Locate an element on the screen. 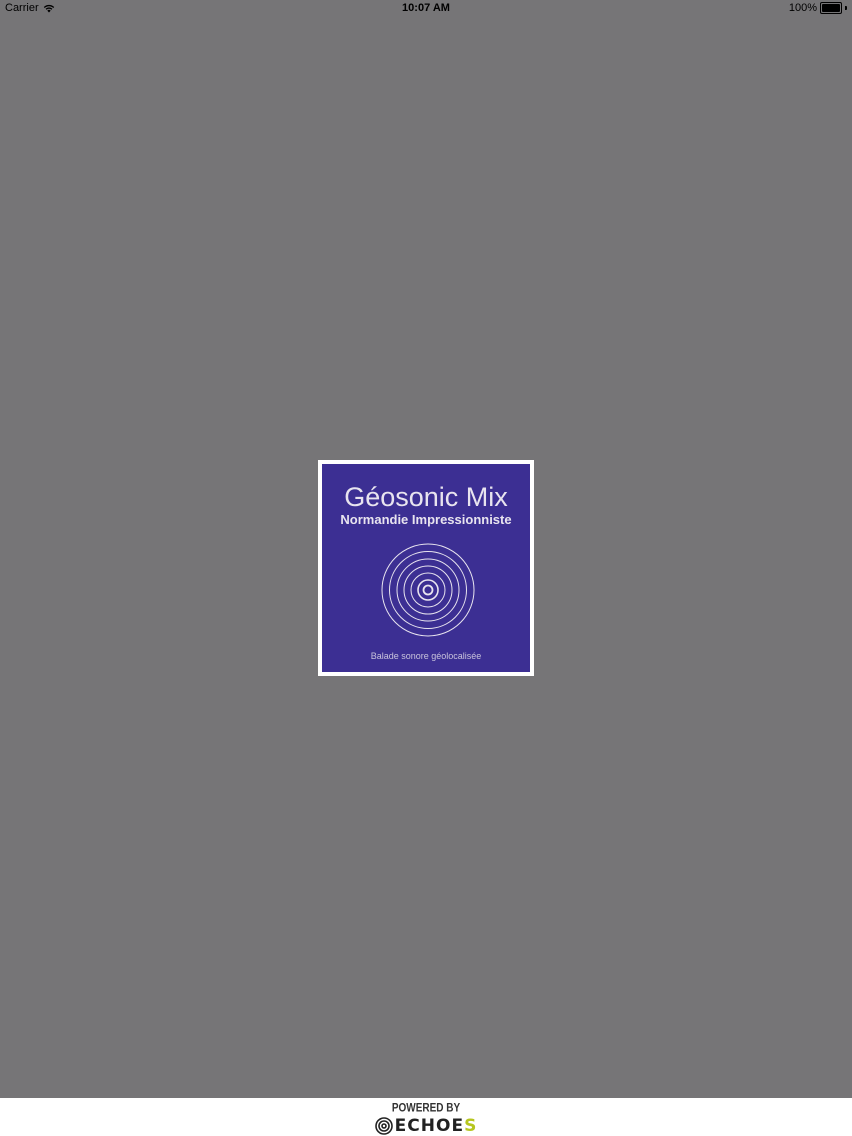  battery-tip is located at coordinates (846, 8).